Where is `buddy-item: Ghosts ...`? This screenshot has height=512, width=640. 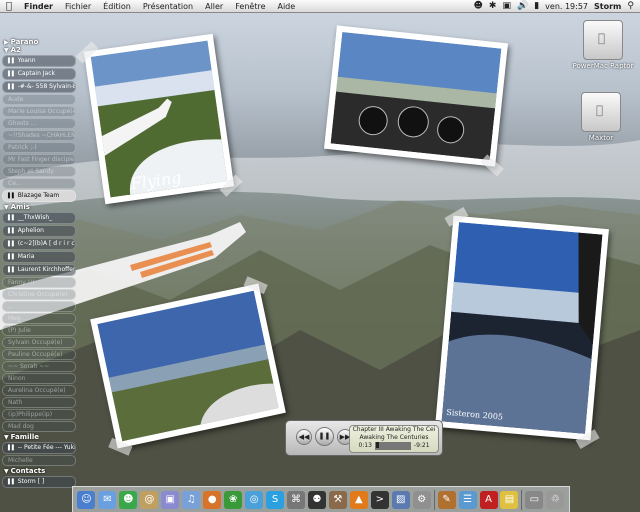 buddy-item: Ghosts ... is located at coordinates (39, 123).